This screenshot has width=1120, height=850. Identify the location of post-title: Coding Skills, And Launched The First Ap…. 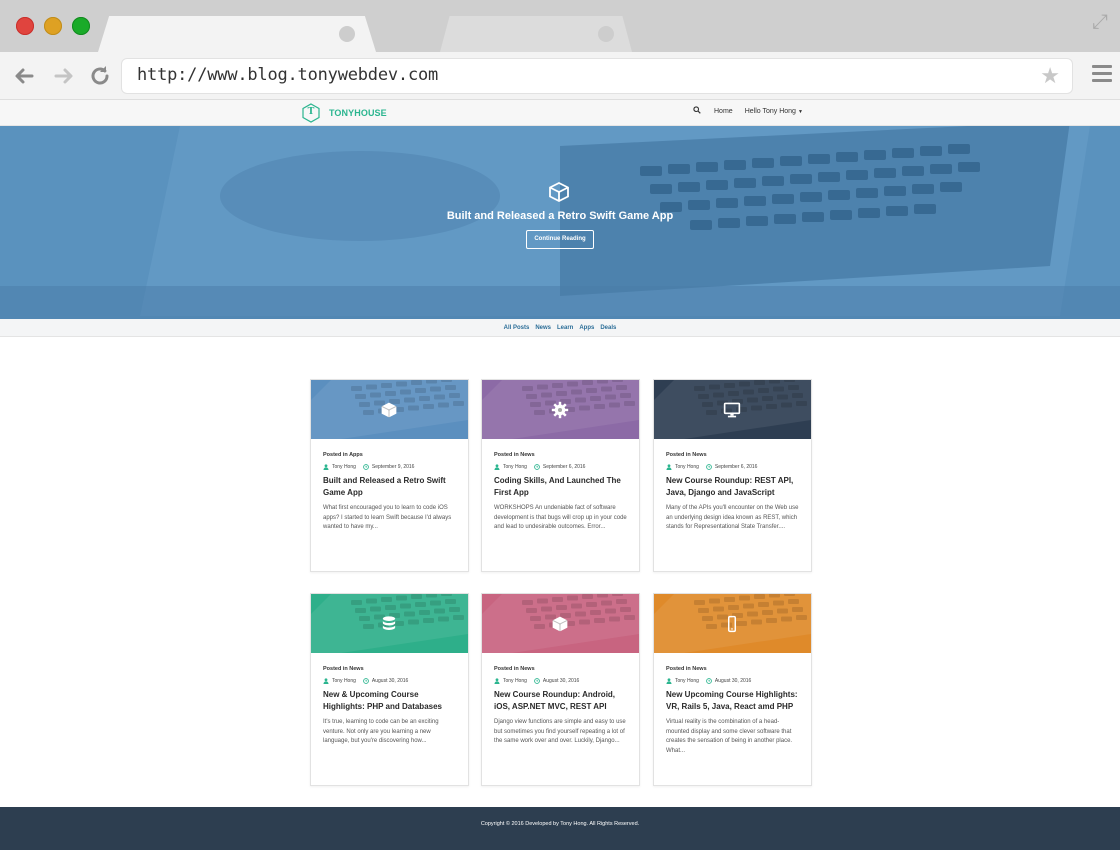
(561, 487).